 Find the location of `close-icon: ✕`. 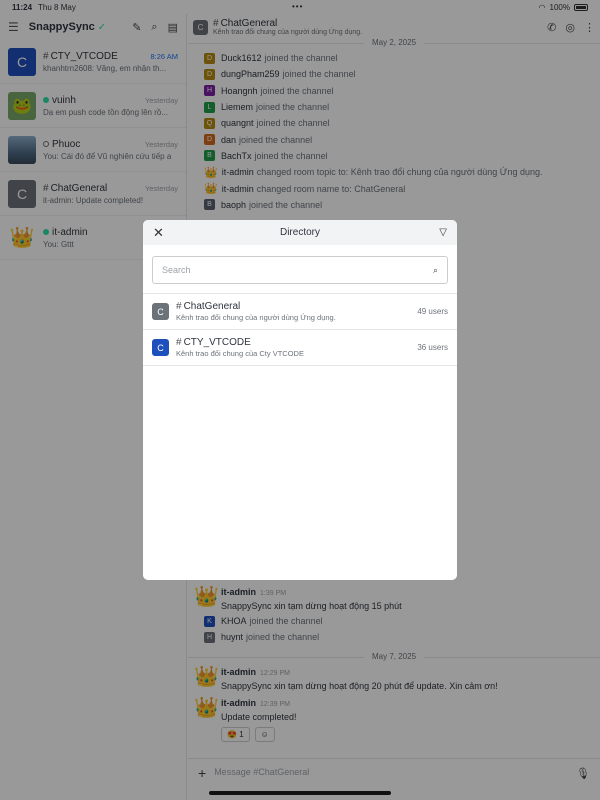

close-icon: ✕ is located at coordinates (158, 233).